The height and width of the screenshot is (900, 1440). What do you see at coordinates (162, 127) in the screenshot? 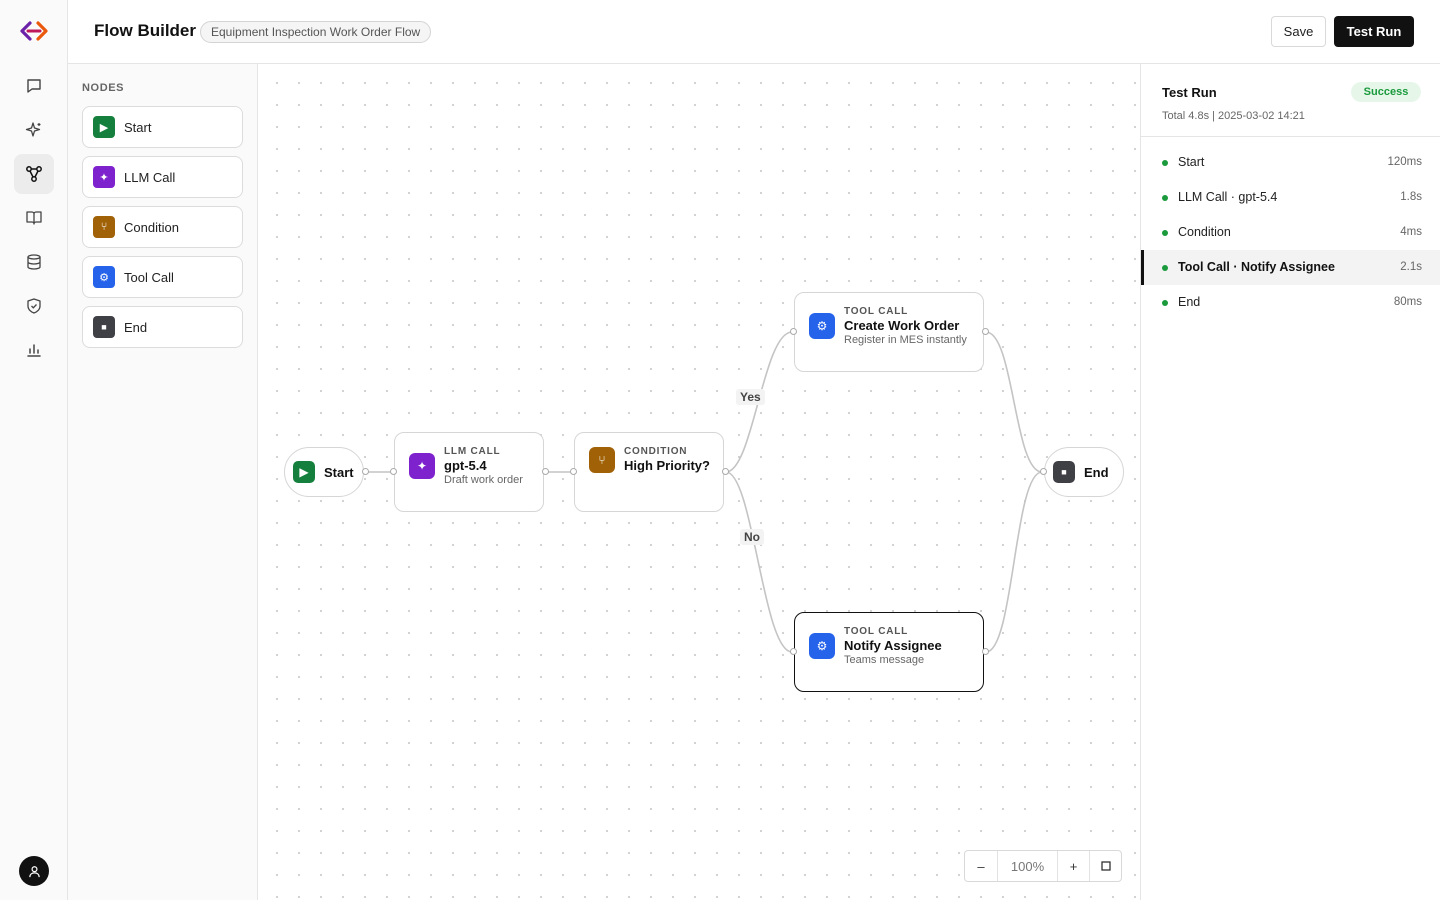
I see `palette-item-start: ▶ Start` at bounding box center [162, 127].